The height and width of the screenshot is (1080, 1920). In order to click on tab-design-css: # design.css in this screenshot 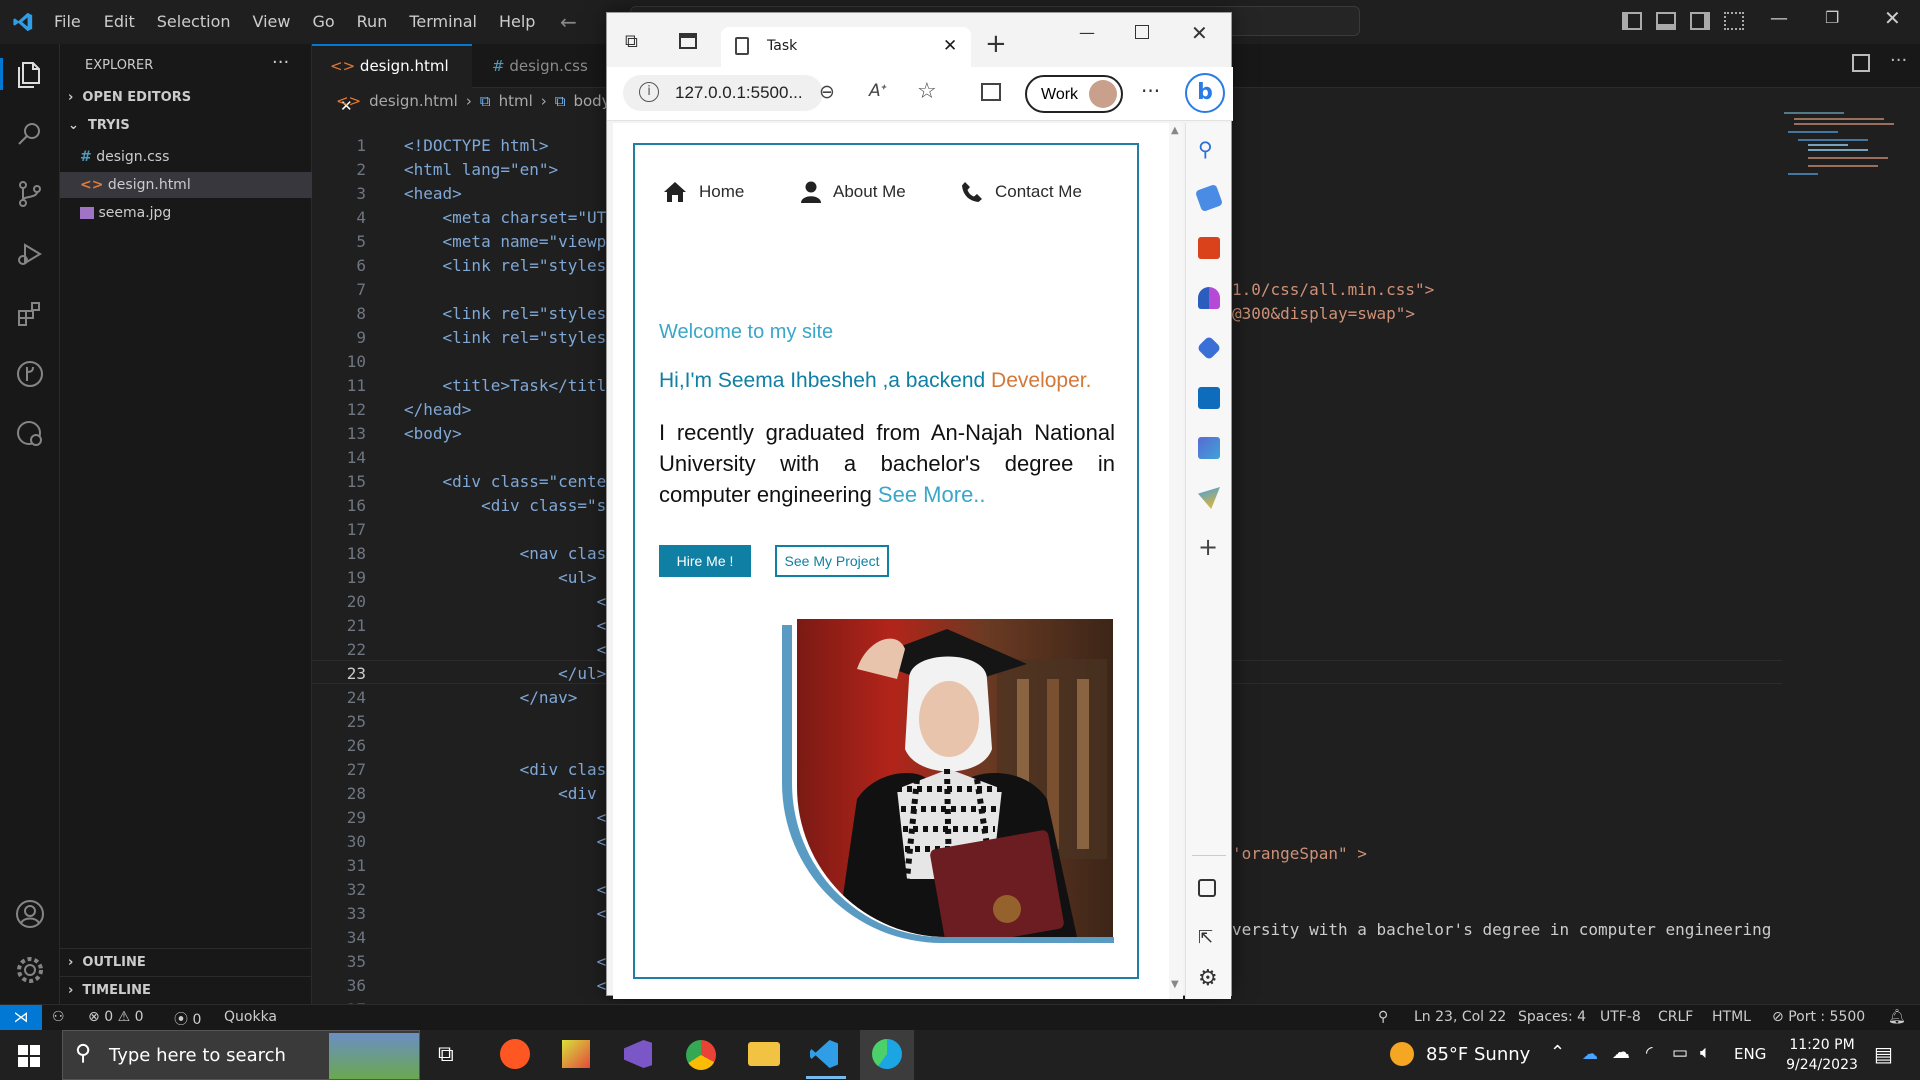, I will do `click(544, 66)`.